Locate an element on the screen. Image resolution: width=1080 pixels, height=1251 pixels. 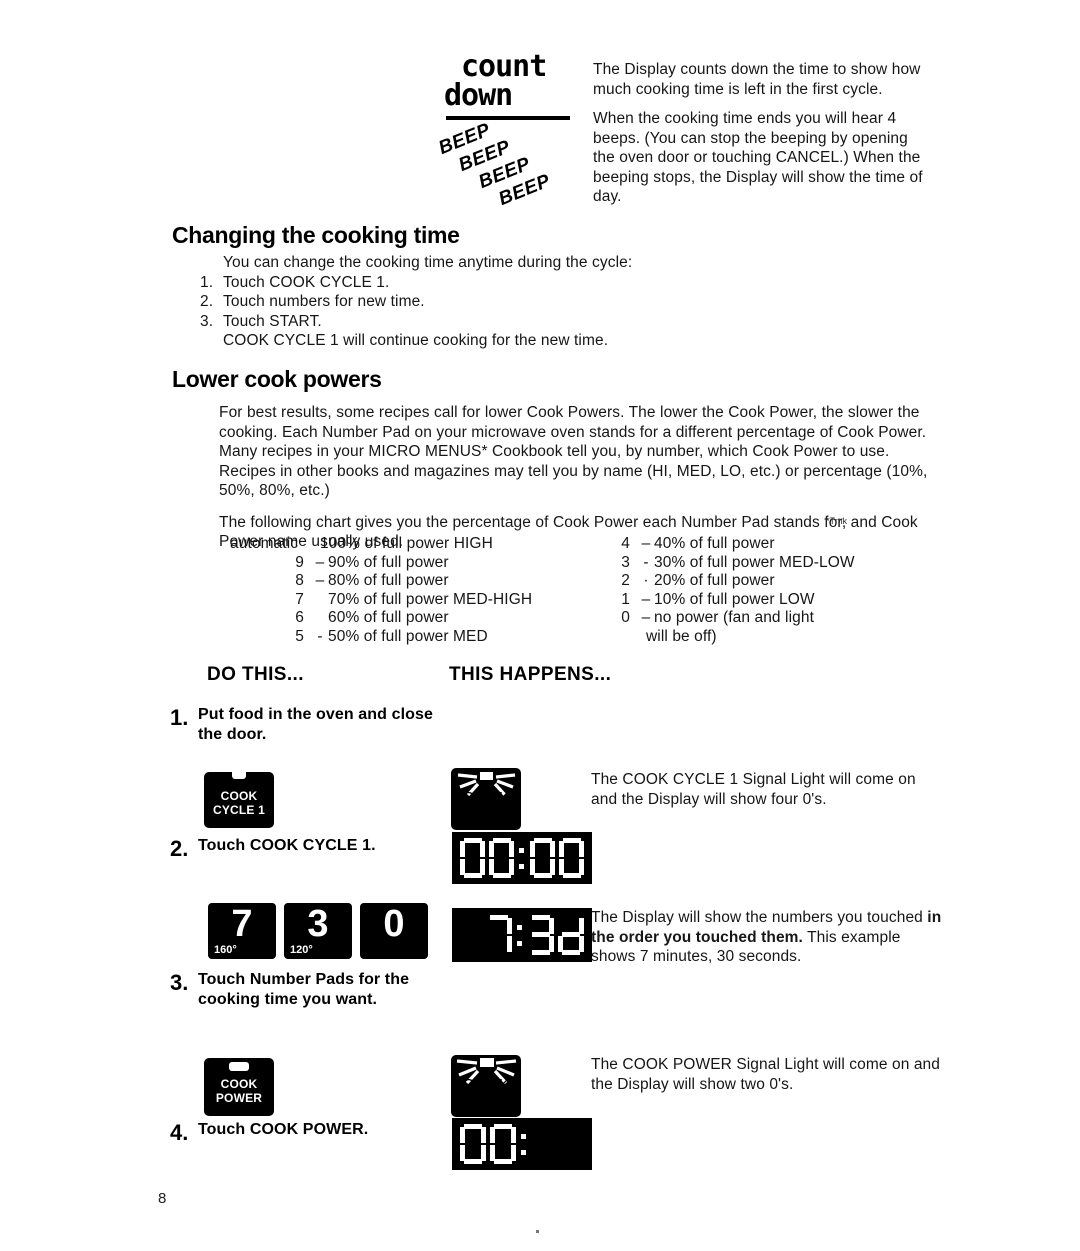
list-item-number: 2. is located at coordinates (207, 301).